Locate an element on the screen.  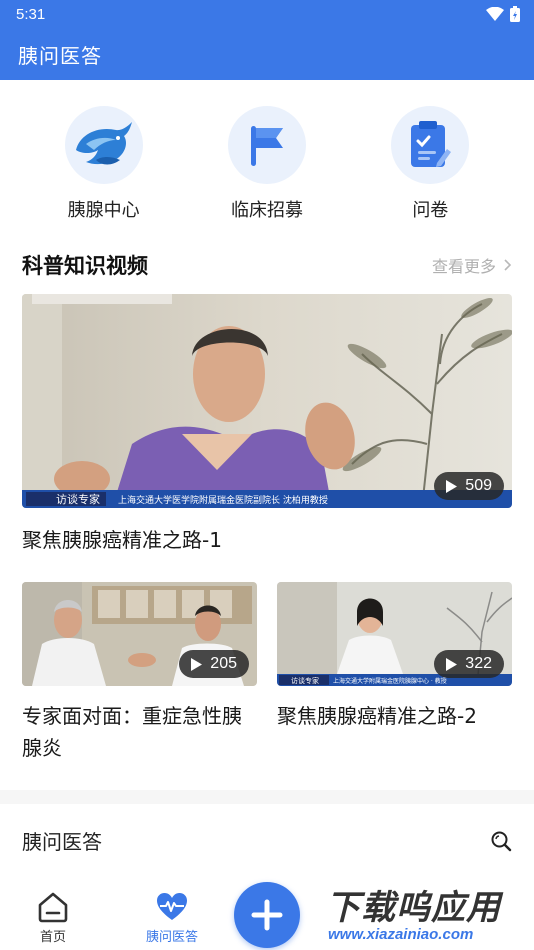
quick-link-pancreas-center: 胰腺中心 is located at coordinates (104, 164).